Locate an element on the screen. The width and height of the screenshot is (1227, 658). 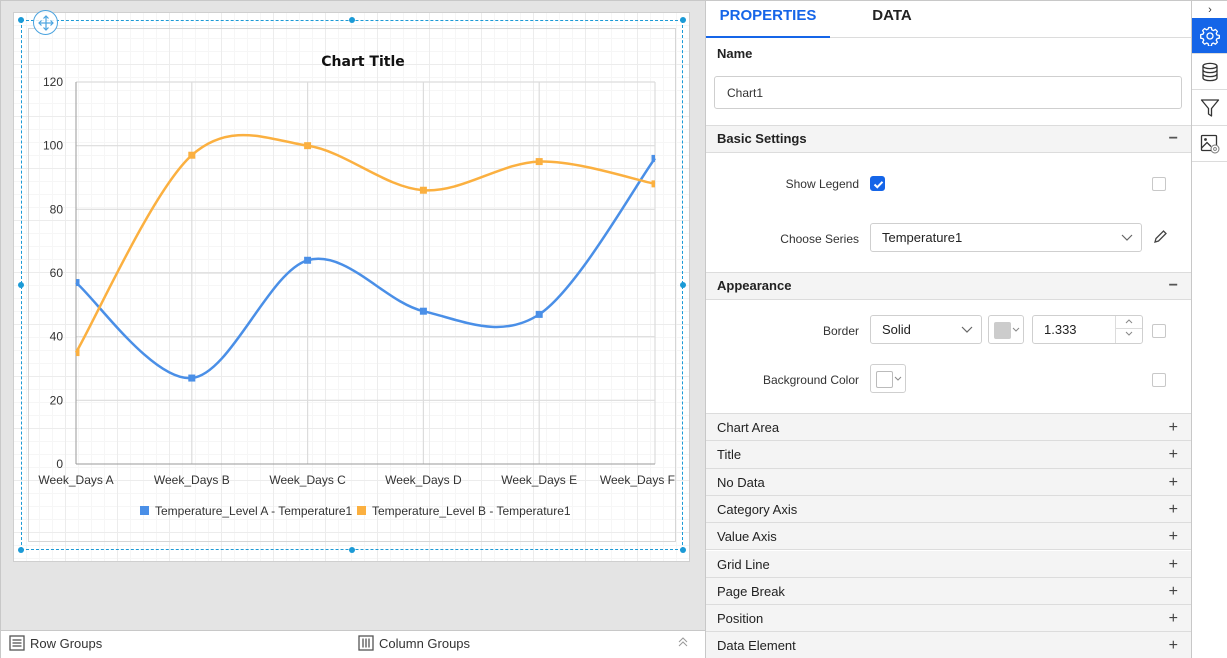
rail-settings-button is located at coordinates (1209, 36).